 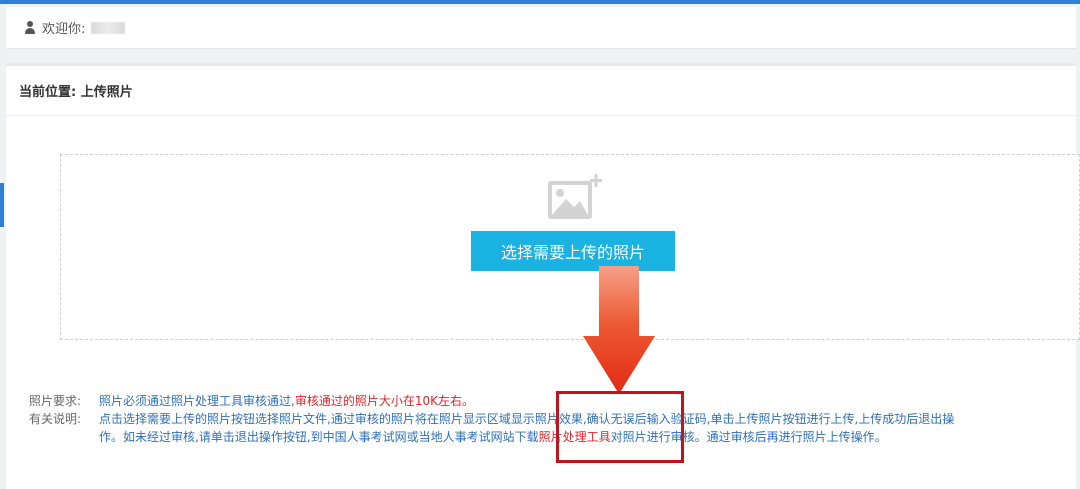 I want to click on top-accent-bar, so click(x=540, y=2).